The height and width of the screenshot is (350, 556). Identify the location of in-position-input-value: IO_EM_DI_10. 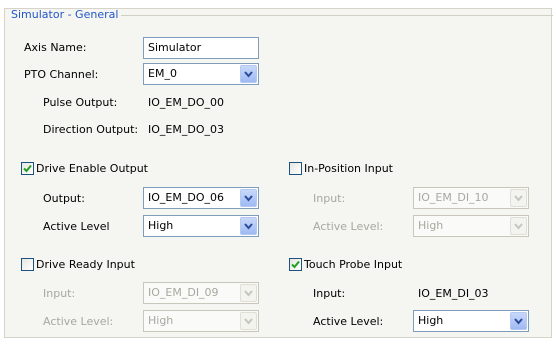
(453, 197).